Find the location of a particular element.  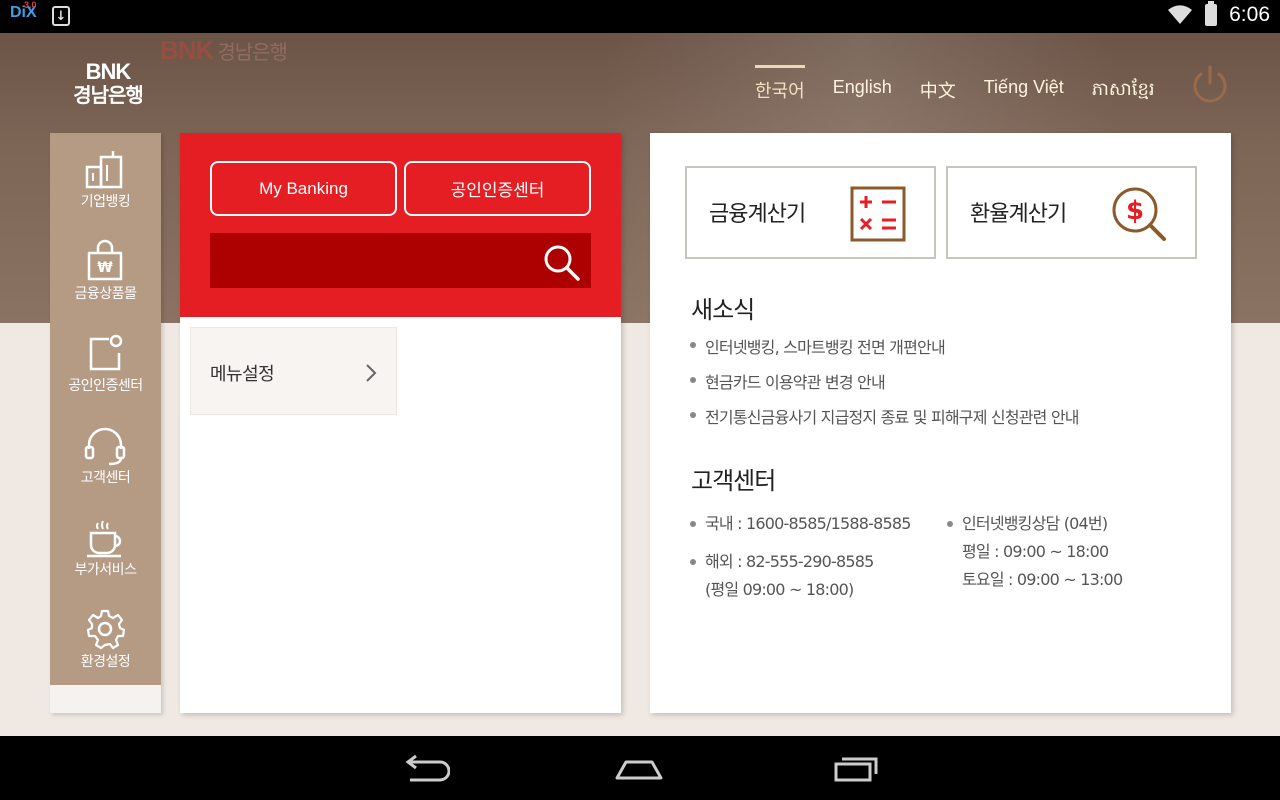

my-banking-button: My Banking is located at coordinates (303, 188).